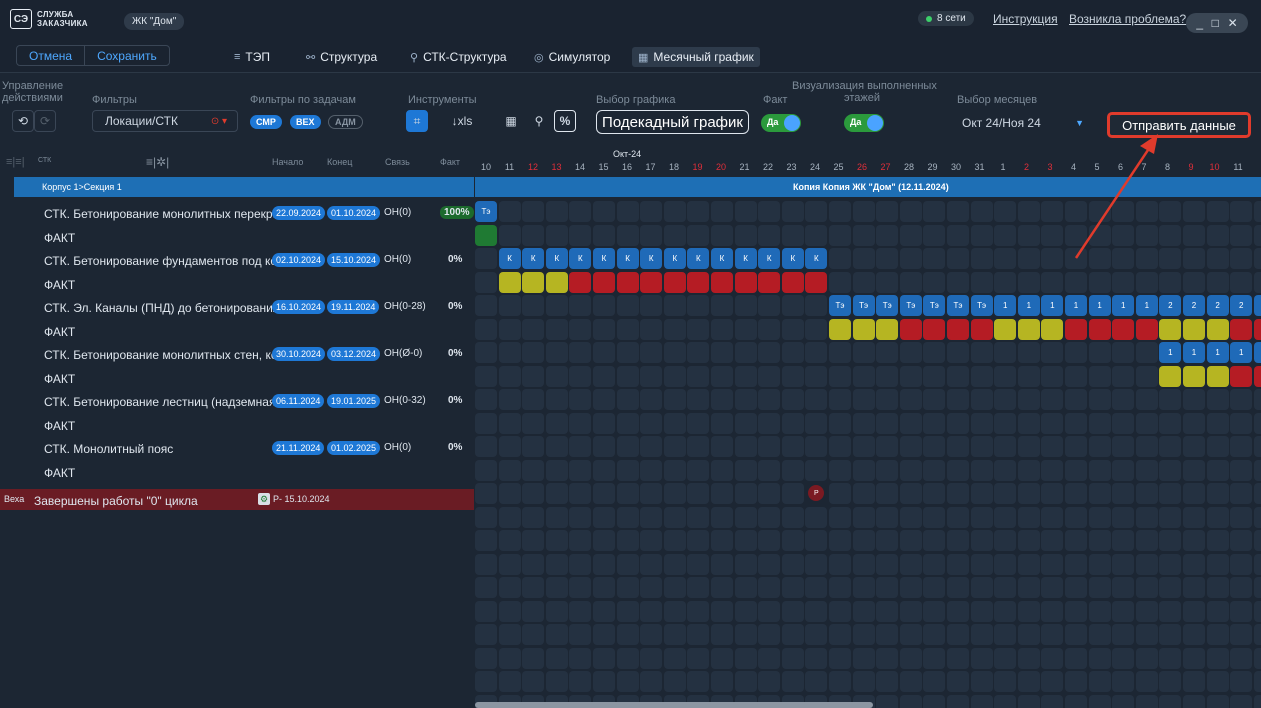 Image resolution: width=1261 pixels, height=708 pixels. What do you see at coordinates (572, 57) in the screenshot?
I see `tab-simulator: ◎ Симулятор` at bounding box center [572, 57].